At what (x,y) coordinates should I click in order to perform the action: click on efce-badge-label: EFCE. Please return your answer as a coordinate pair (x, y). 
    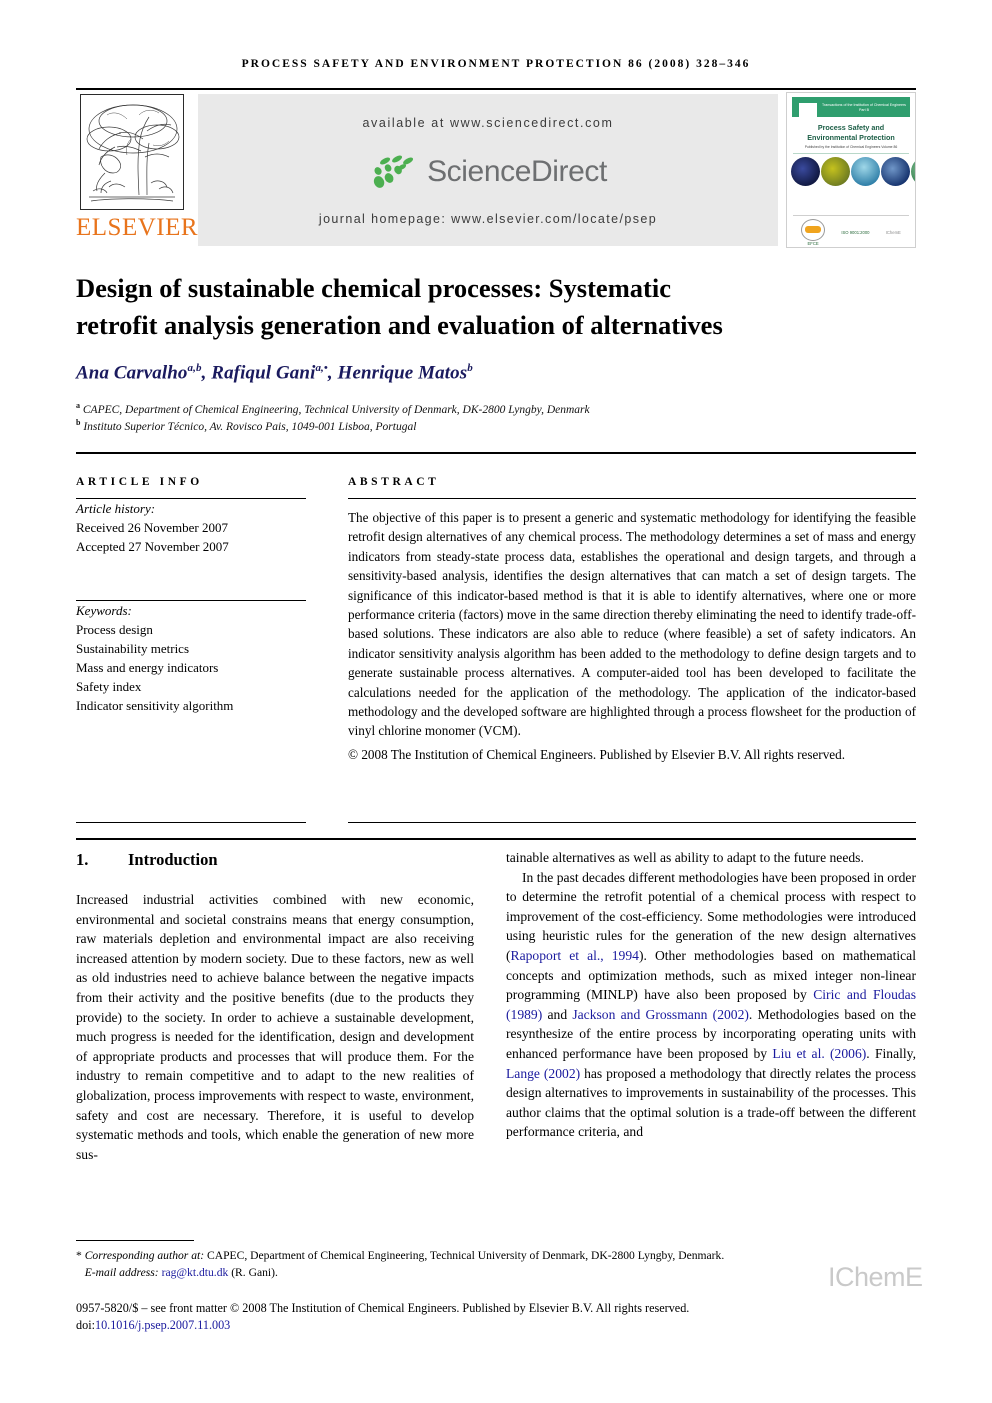
    Looking at the image, I should click on (813, 243).